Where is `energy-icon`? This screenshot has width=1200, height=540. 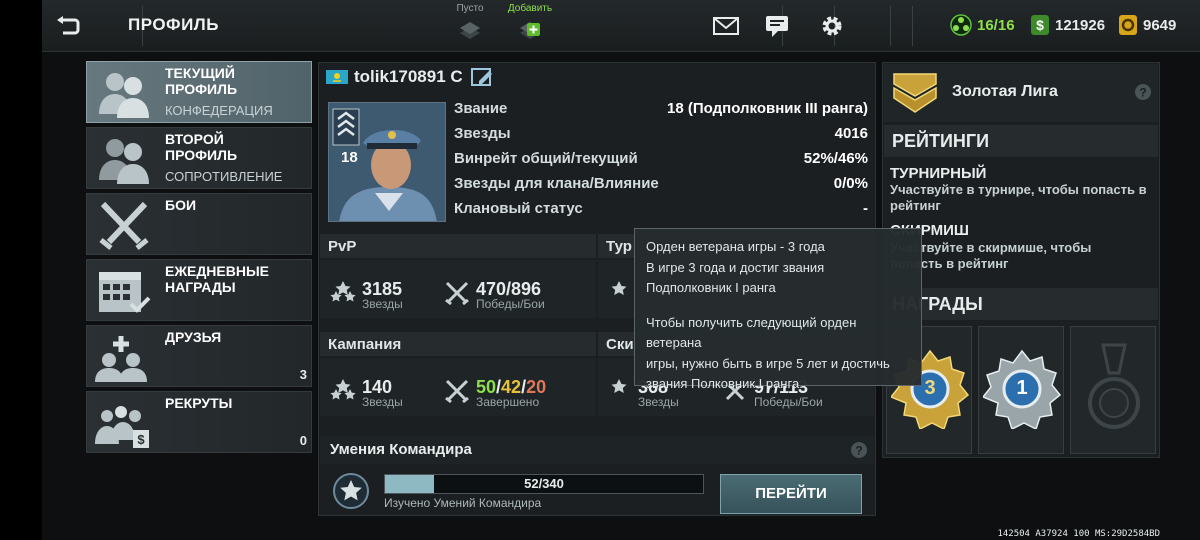
energy-icon is located at coordinates (961, 25).